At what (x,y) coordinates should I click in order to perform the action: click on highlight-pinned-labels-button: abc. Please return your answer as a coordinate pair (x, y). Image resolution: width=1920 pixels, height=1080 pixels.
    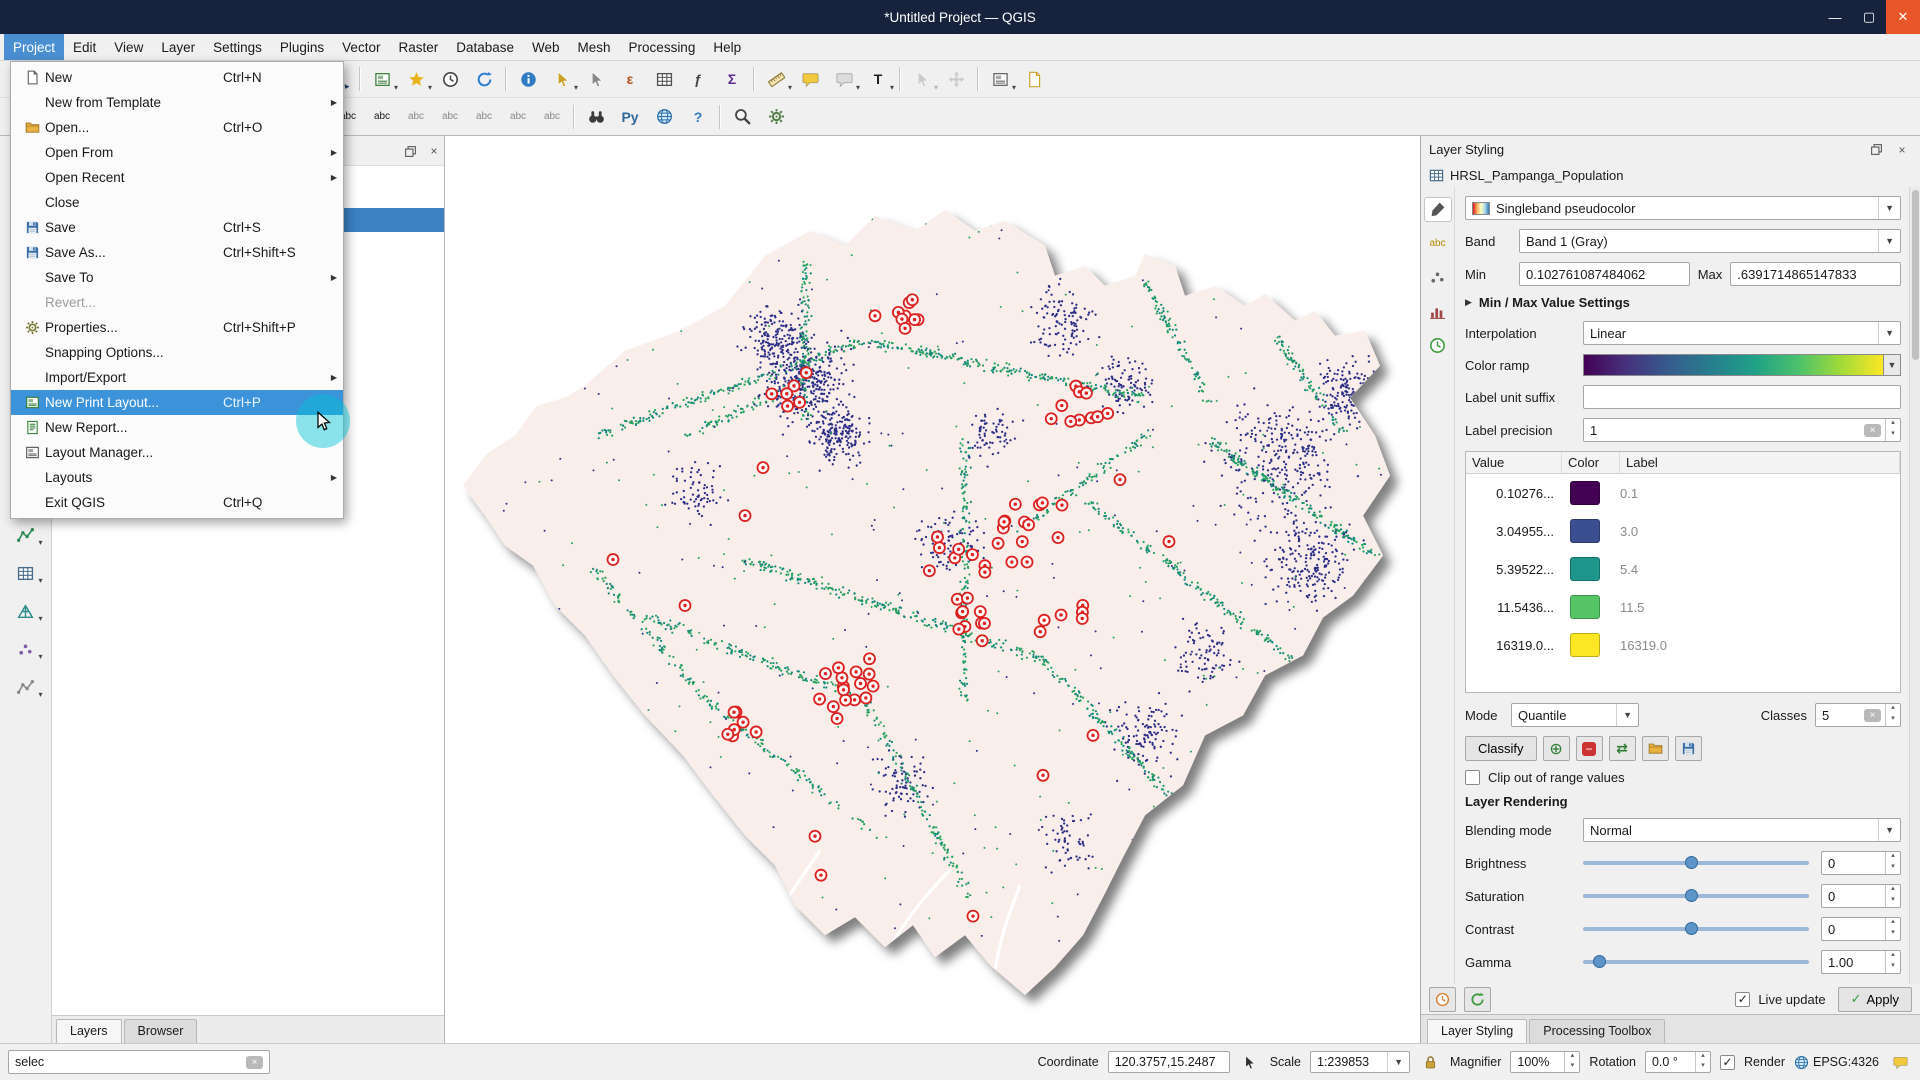
    Looking at the image, I should click on (450, 117).